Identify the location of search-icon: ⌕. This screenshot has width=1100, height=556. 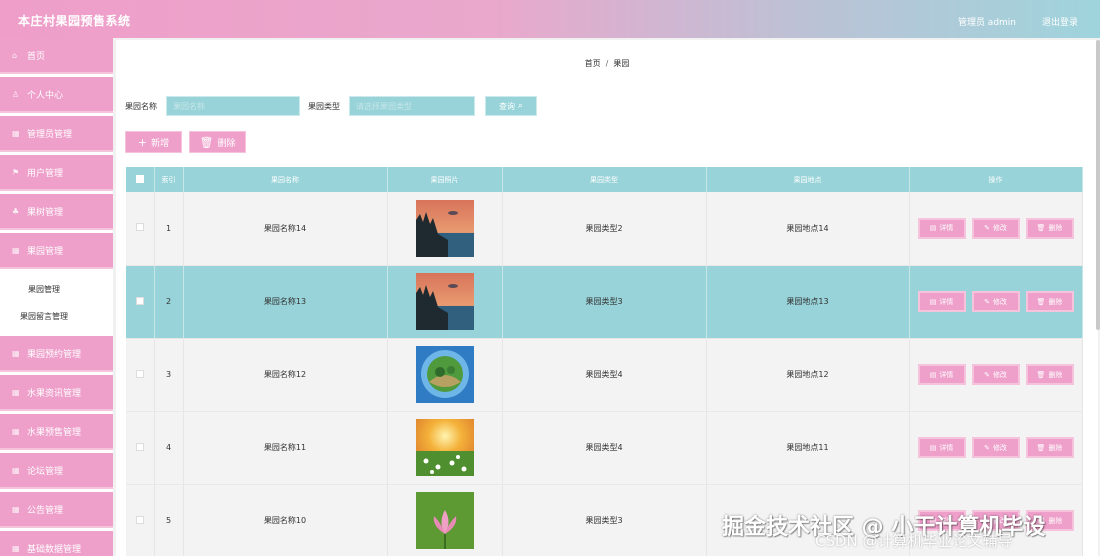
(520, 106).